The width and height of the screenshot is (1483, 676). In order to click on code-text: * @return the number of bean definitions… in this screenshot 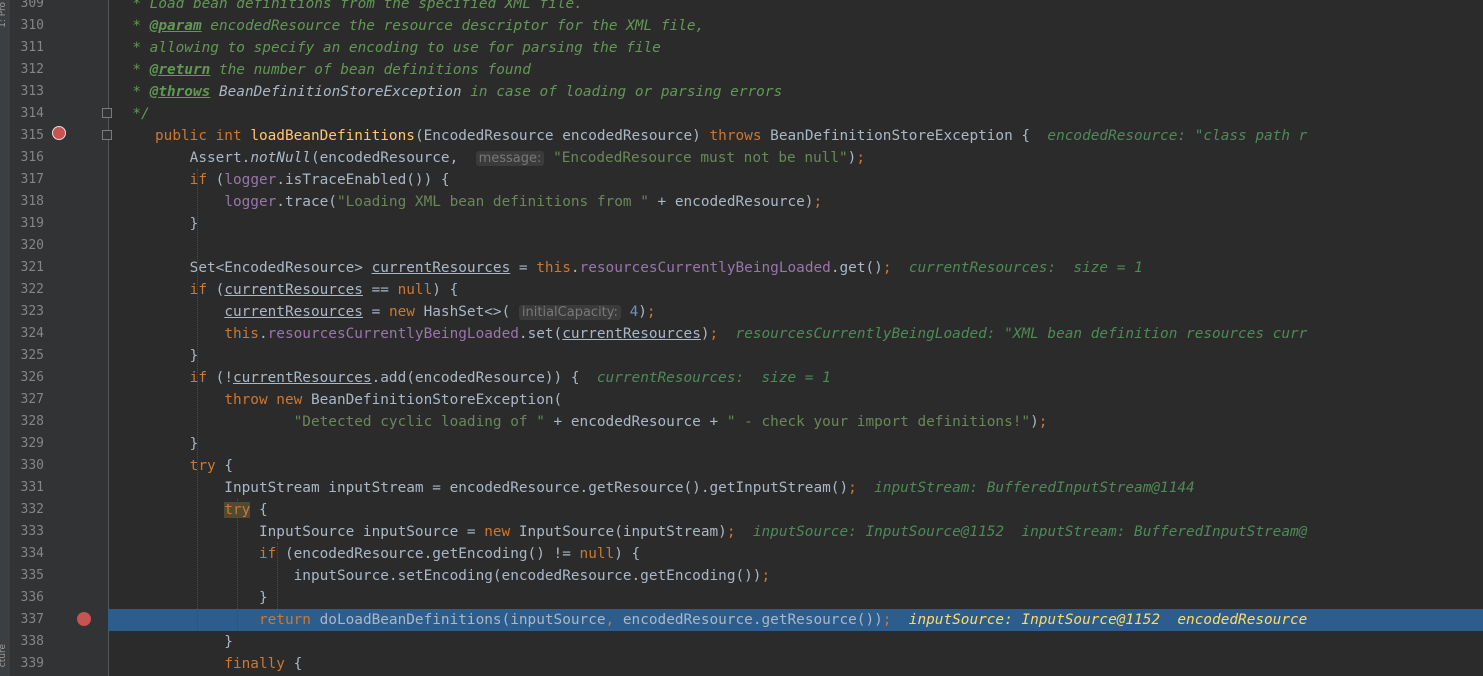, I will do `click(323, 70)`.